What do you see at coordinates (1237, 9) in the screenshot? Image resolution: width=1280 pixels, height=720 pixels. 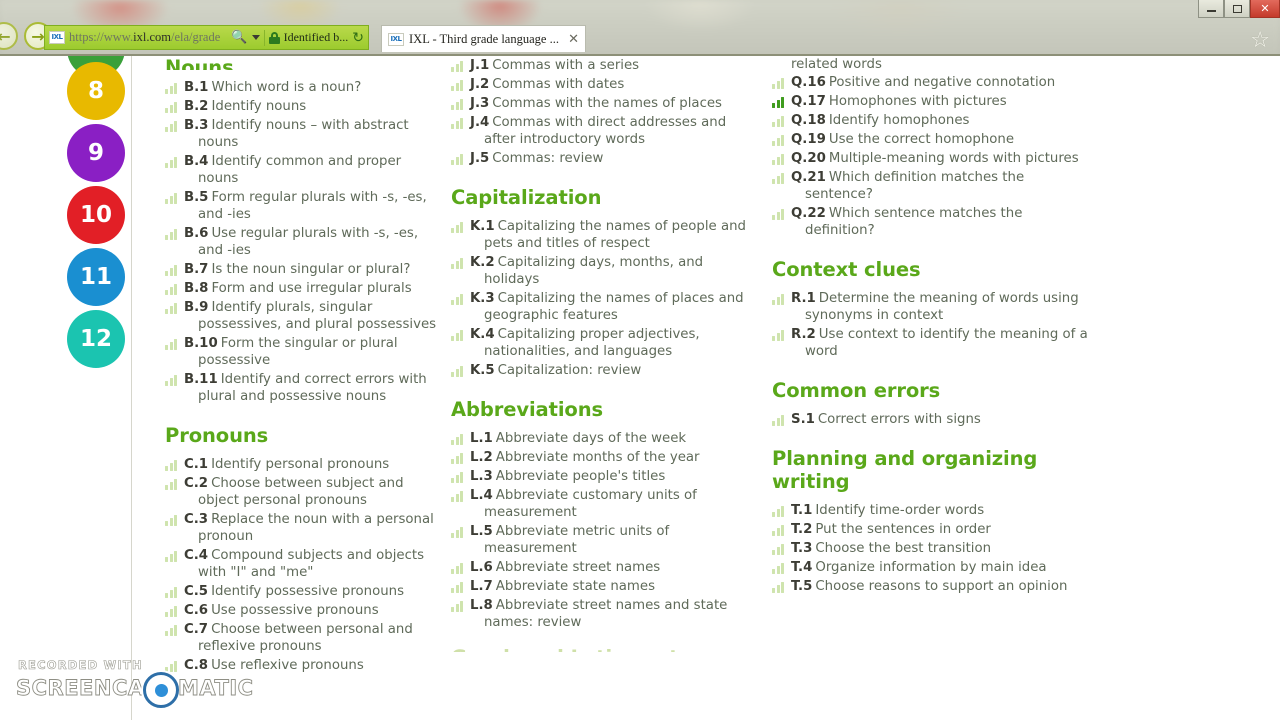 I see `restore-button` at bounding box center [1237, 9].